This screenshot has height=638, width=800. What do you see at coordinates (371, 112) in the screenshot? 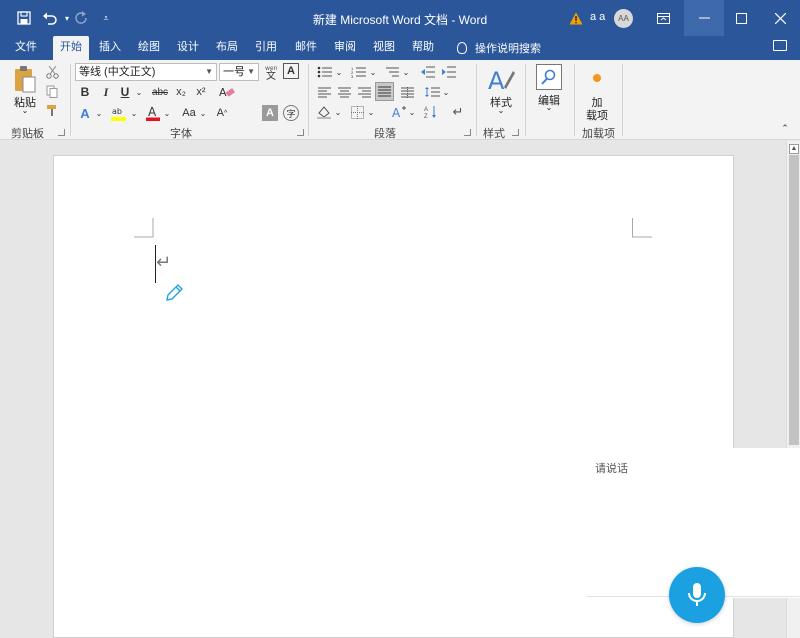
I see `borders-dropdown-icon: ⌄` at bounding box center [371, 112].